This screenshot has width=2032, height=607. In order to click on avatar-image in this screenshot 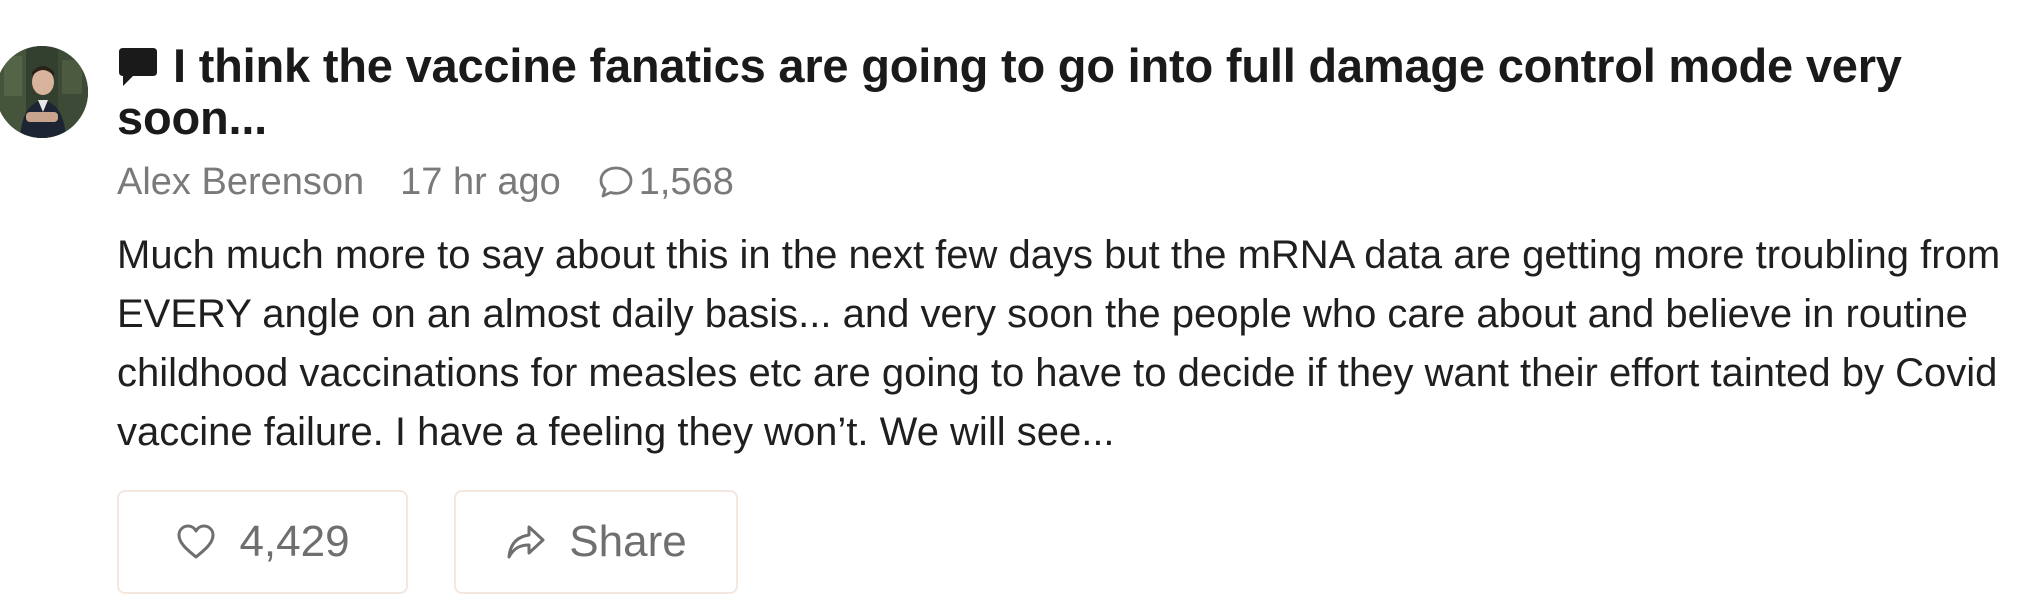, I will do `click(44, 92)`.